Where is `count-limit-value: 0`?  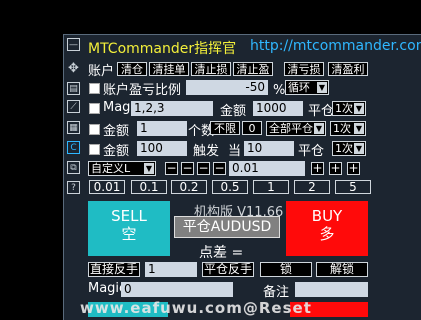 count-limit-value: 0 is located at coordinates (252, 128).